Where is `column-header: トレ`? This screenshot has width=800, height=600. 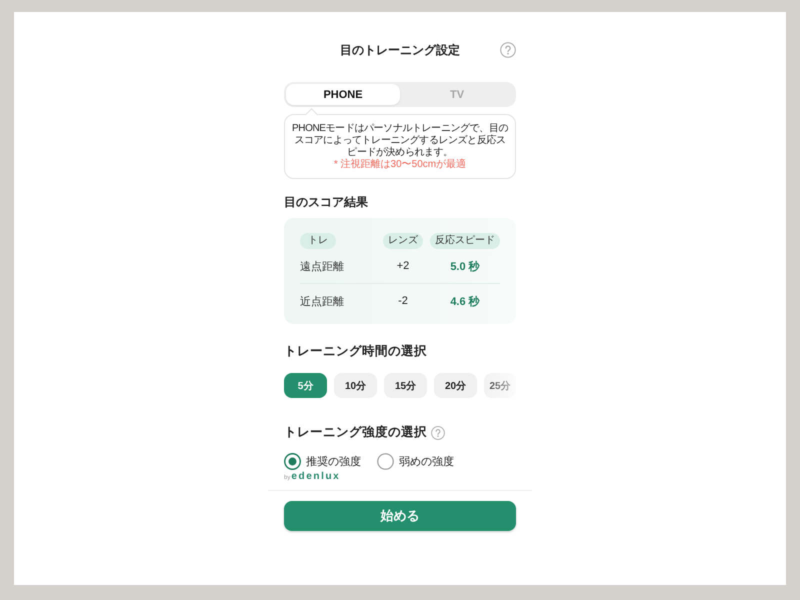
column-header: トレ is located at coordinates (318, 241).